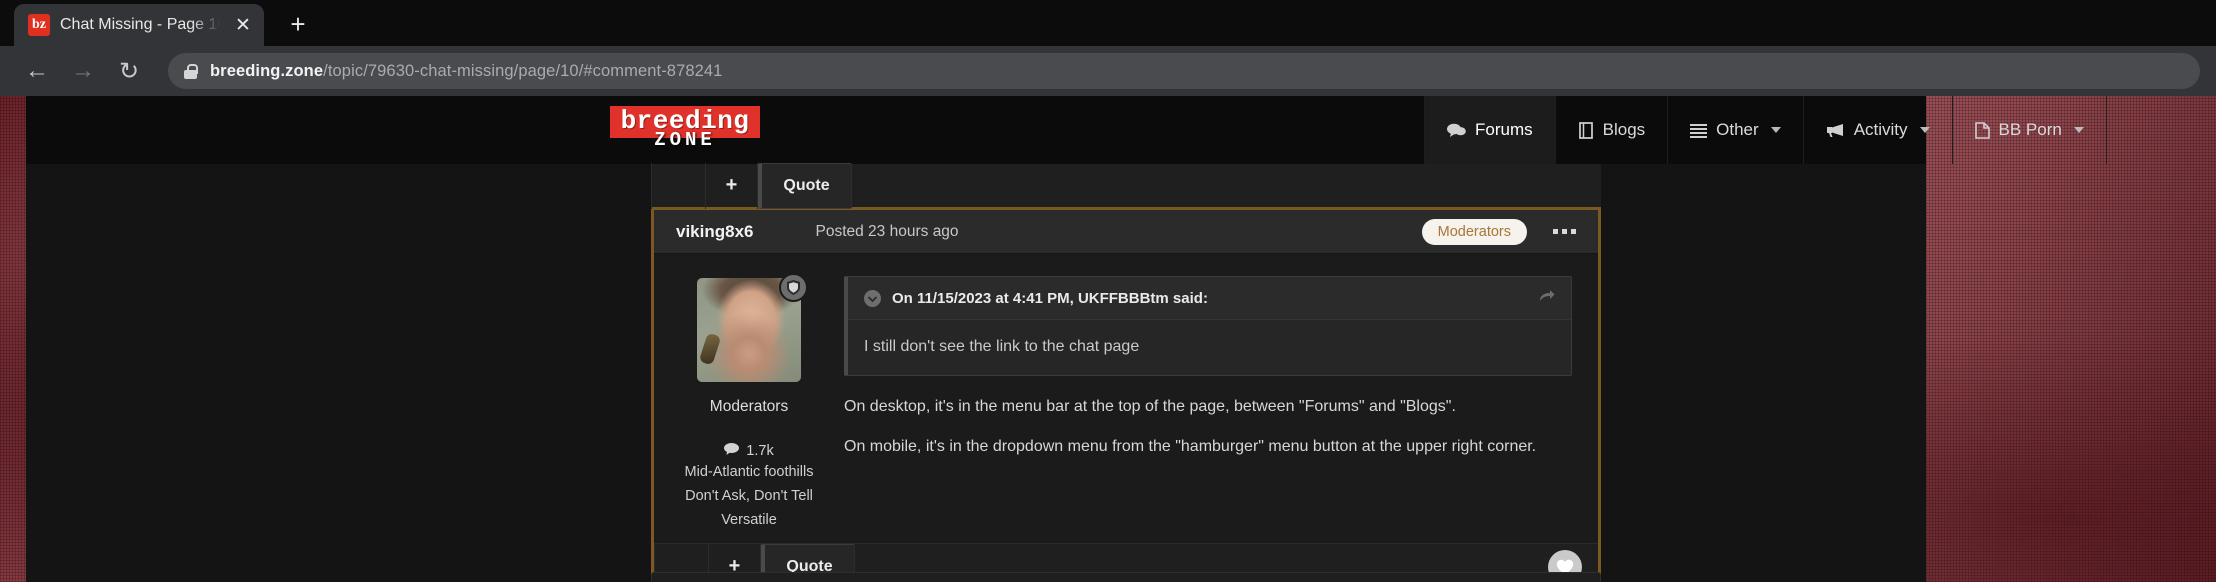  Describe the element at coordinates (298, 24) in the screenshot. I see `new-tab-button: +` at that location.